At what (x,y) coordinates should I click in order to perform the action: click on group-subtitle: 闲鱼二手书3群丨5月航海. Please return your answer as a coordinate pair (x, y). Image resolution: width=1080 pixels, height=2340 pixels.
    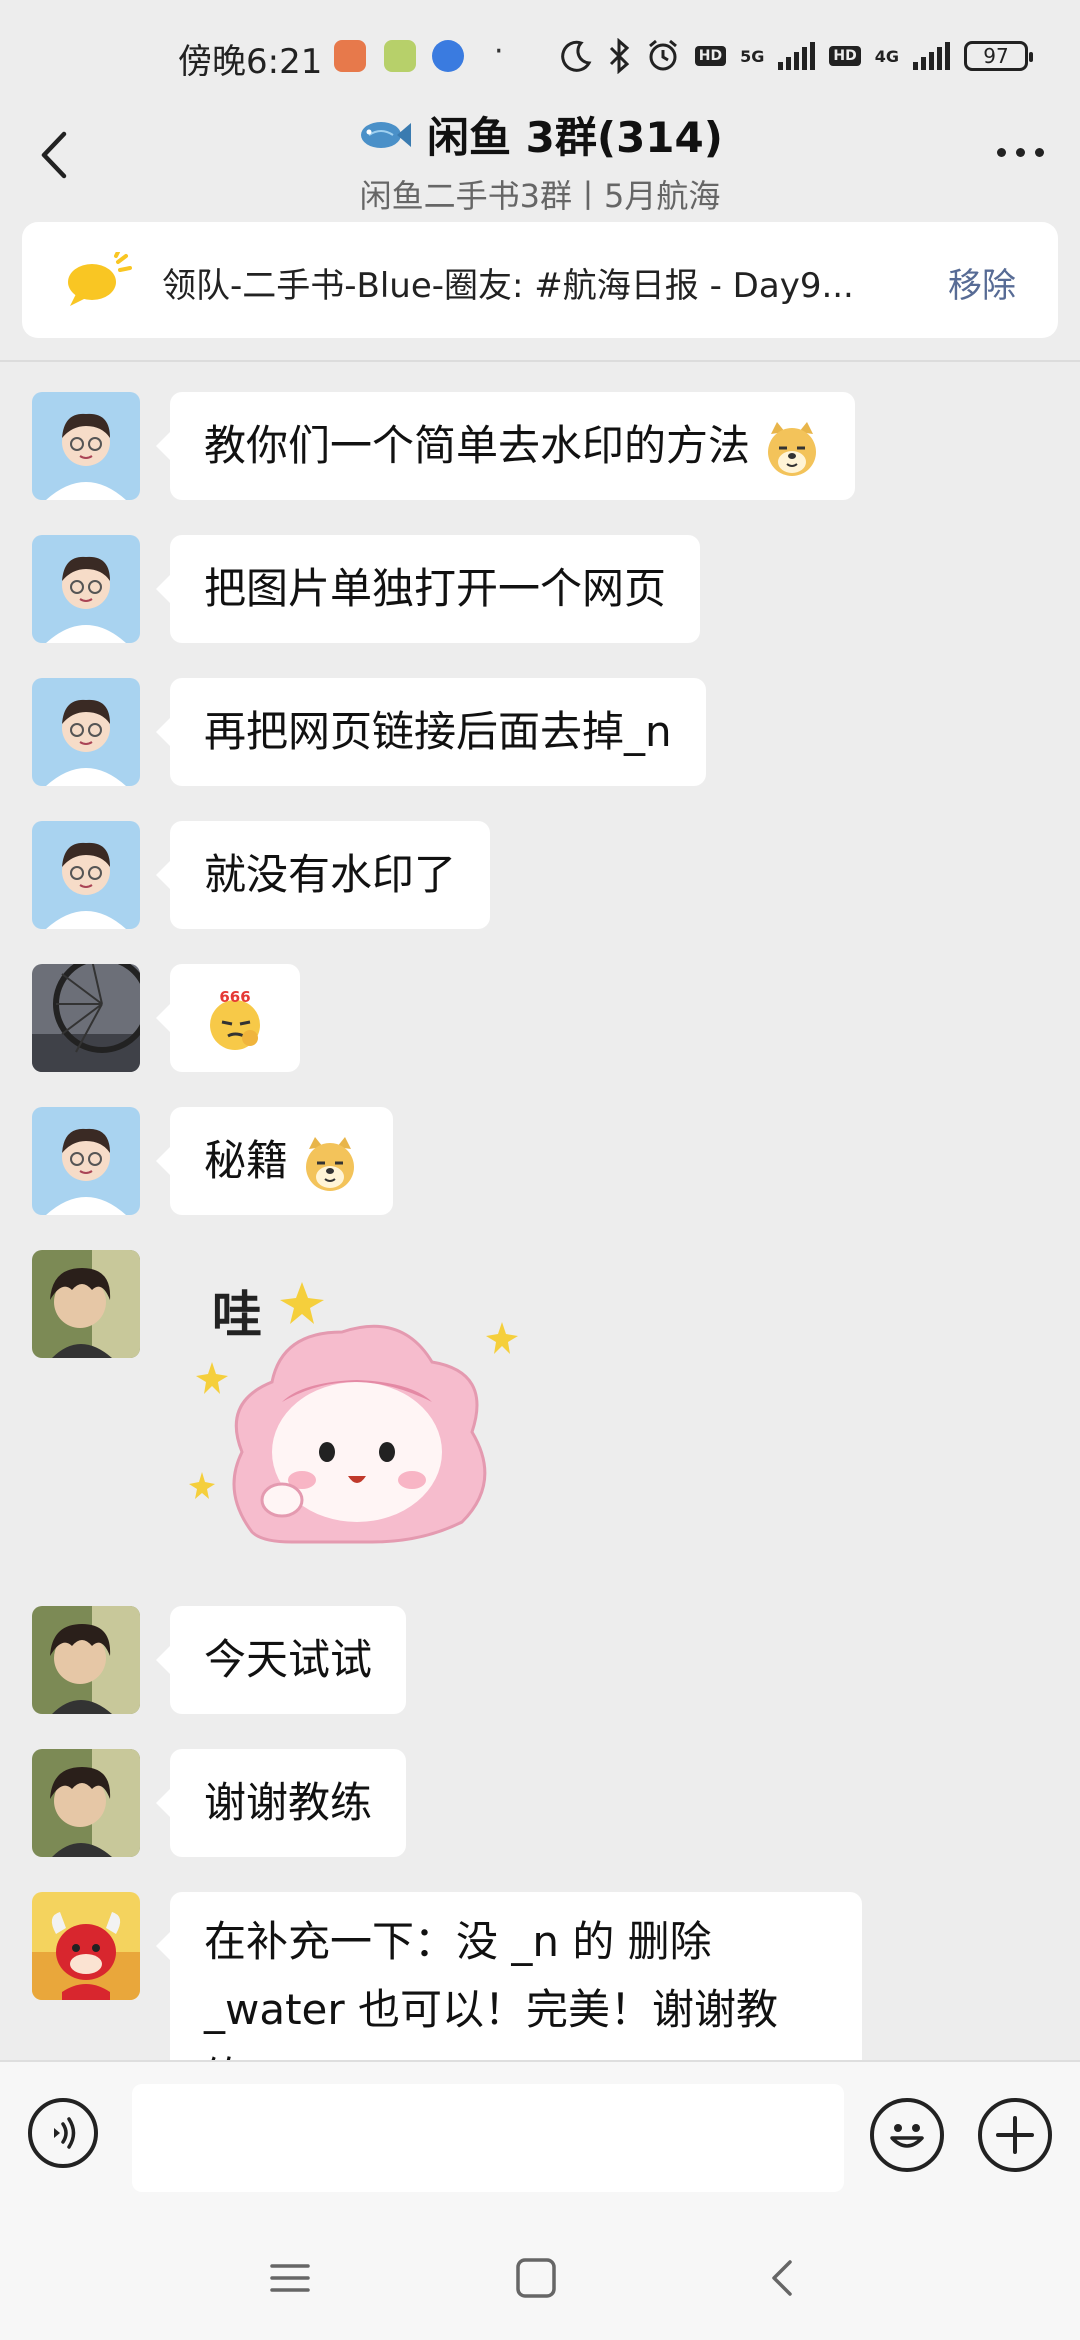
    Looking at the image, I should click on (540, 196).